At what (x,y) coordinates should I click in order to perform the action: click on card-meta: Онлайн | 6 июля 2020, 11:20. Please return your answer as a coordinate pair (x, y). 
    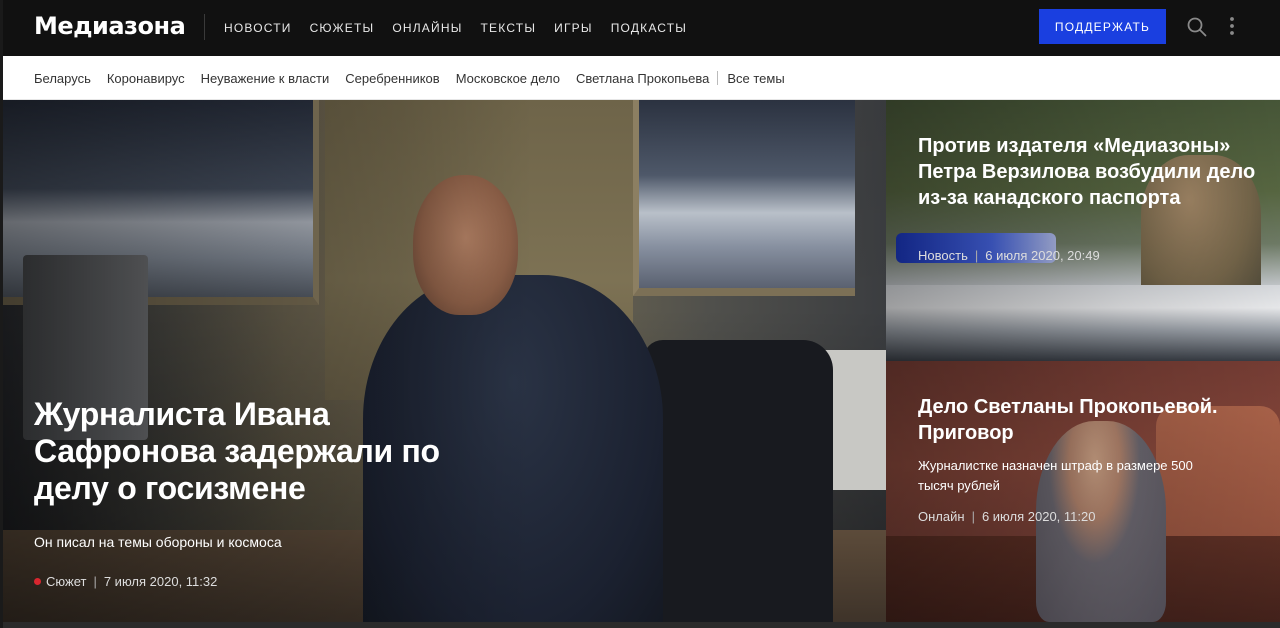
    Looking at the image, I should click on (1006, 516).